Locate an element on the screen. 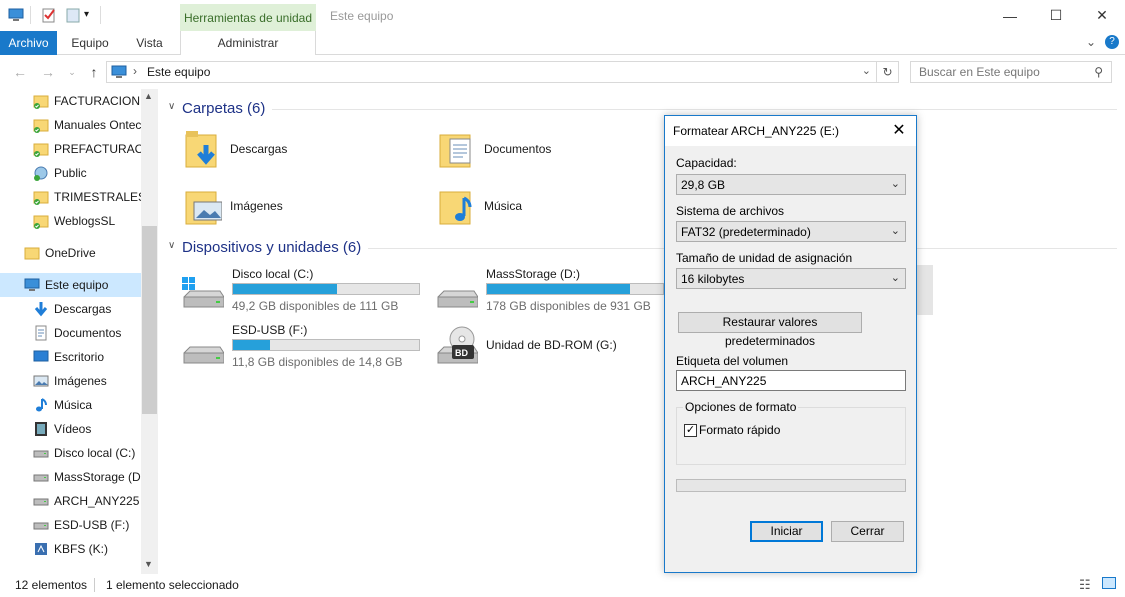 Image resolution: width=1125 pixels, height=597 pixels. sidebar-item-label: Manuales Ontec is located at coordinates (97, 125).